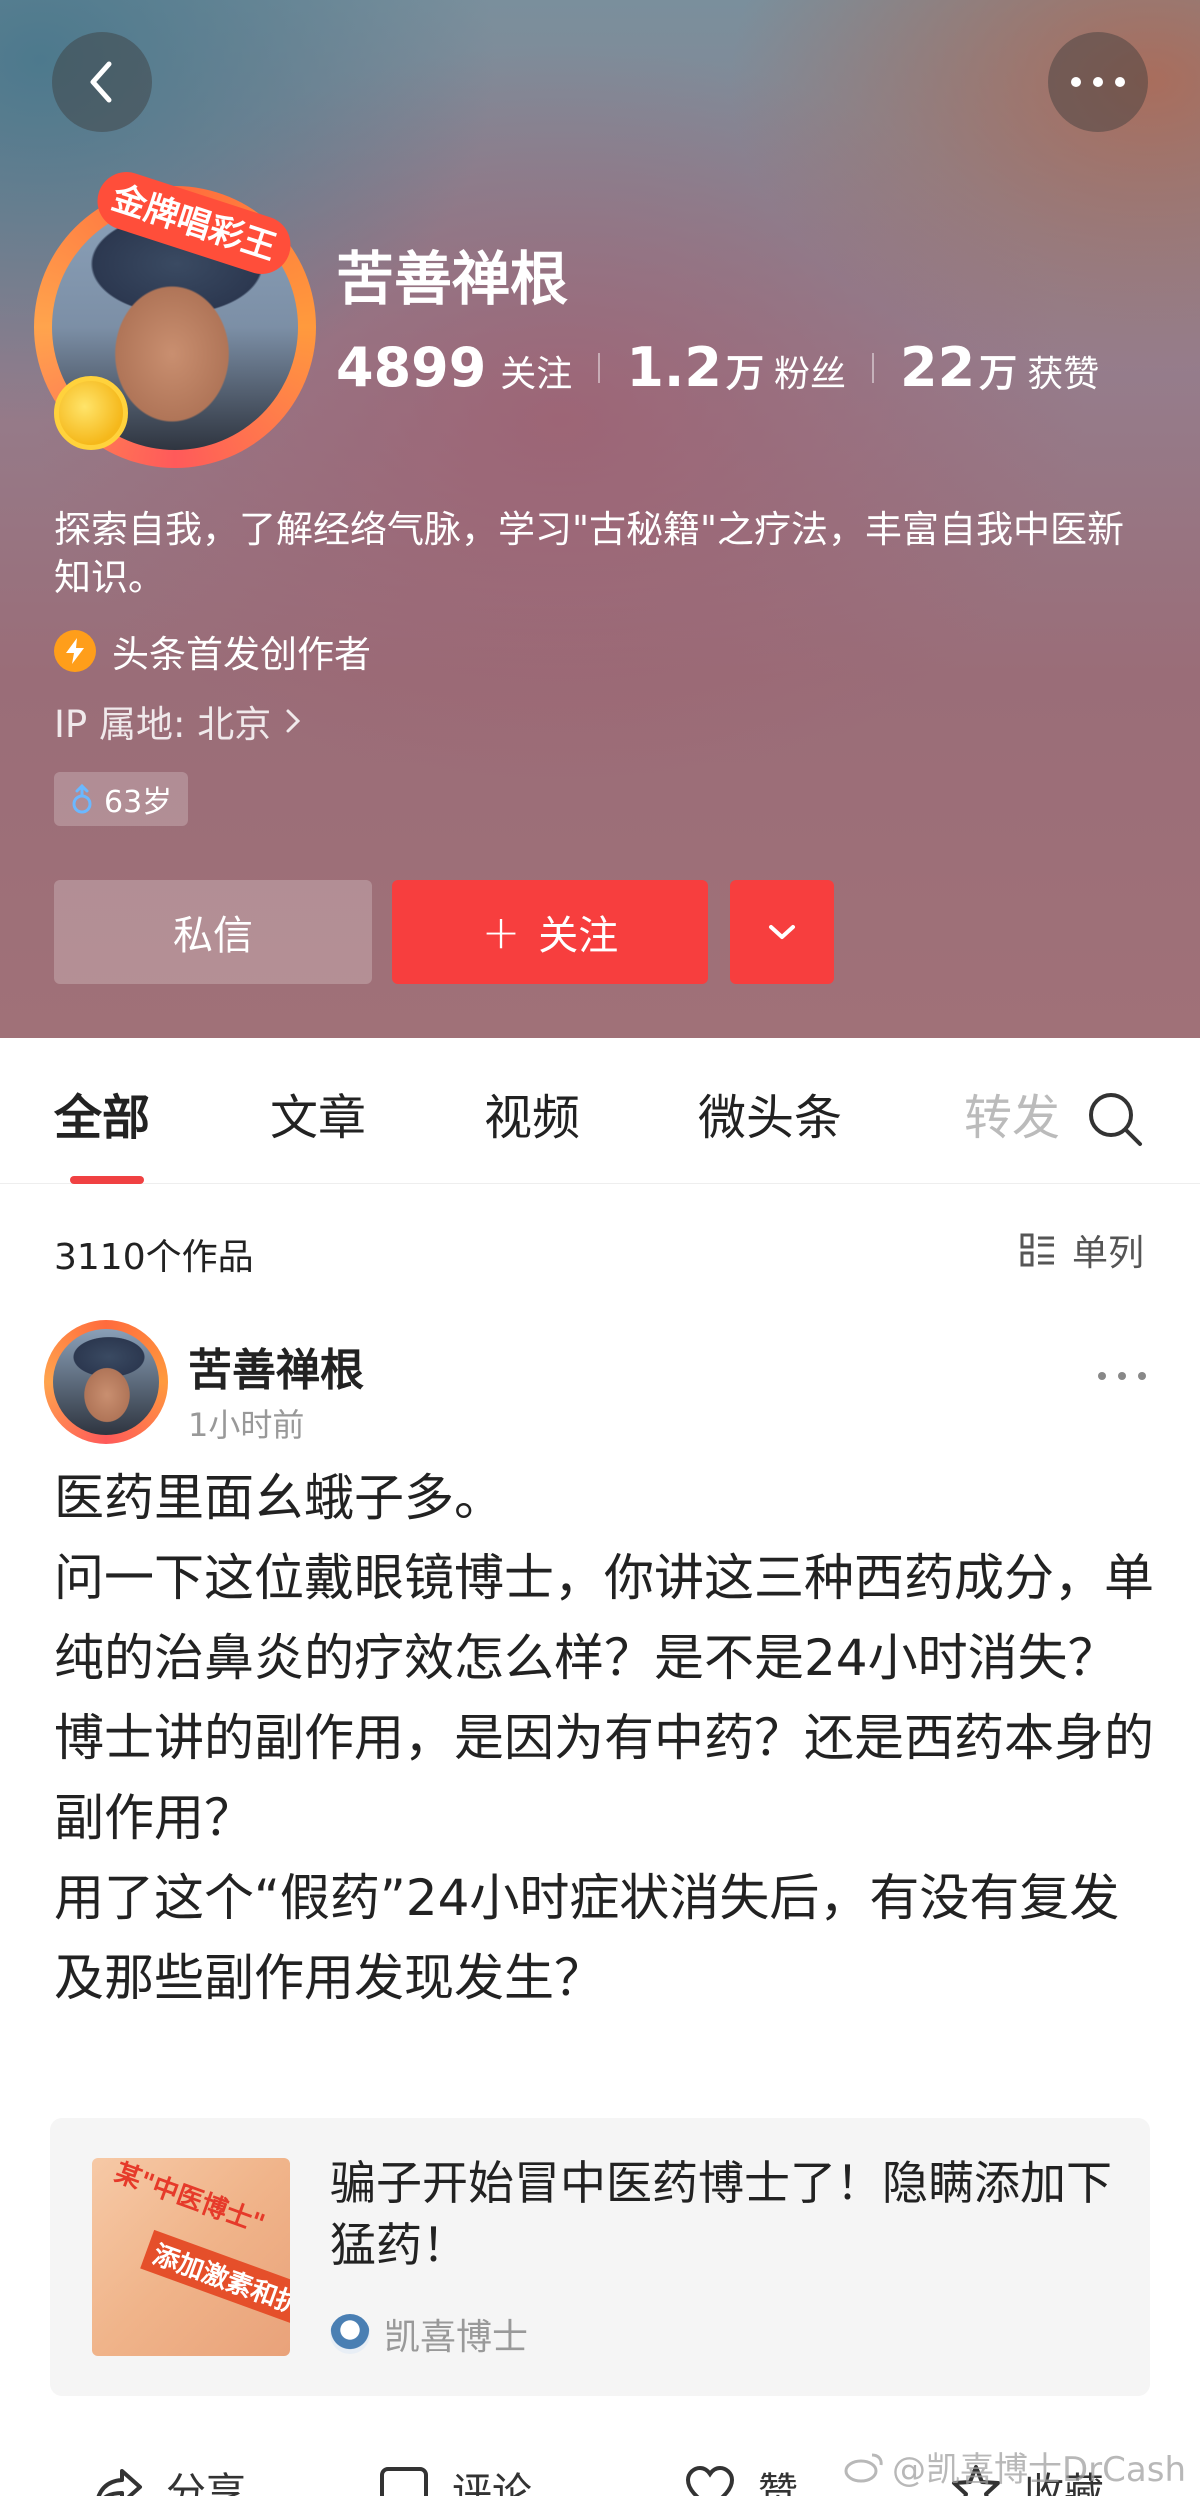 This screenshot has width=1200, height=2496. What do you see at coordinates (169, 2478) in the screenshot?
I see `share-button: 分享` at bounding box center [169, 2478].